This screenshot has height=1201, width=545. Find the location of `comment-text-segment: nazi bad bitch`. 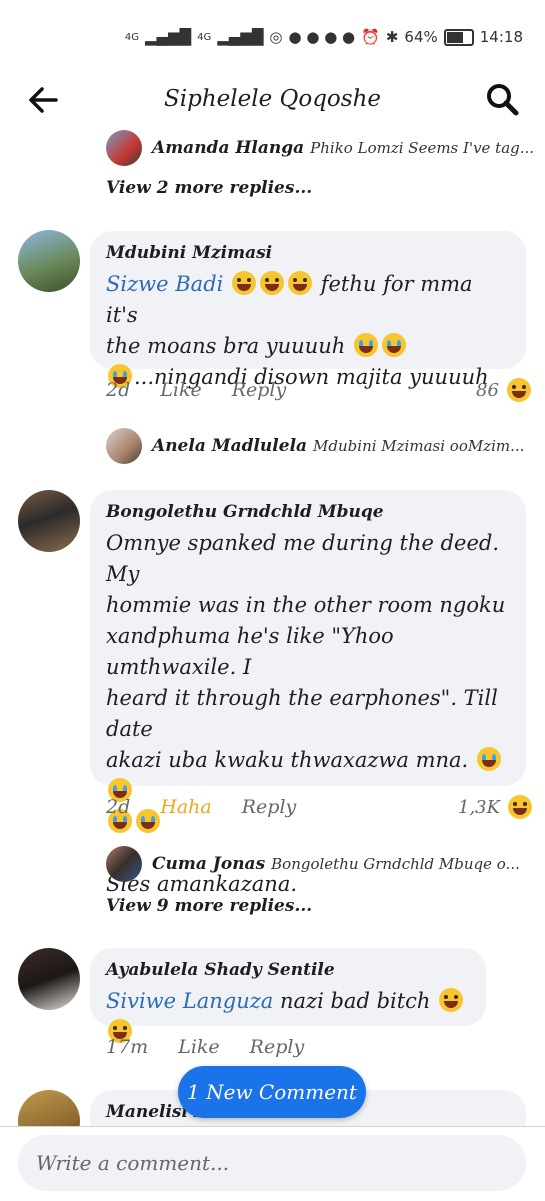

comment-text-segment: nazi bad bitch is located at coordinates (352, 1001).